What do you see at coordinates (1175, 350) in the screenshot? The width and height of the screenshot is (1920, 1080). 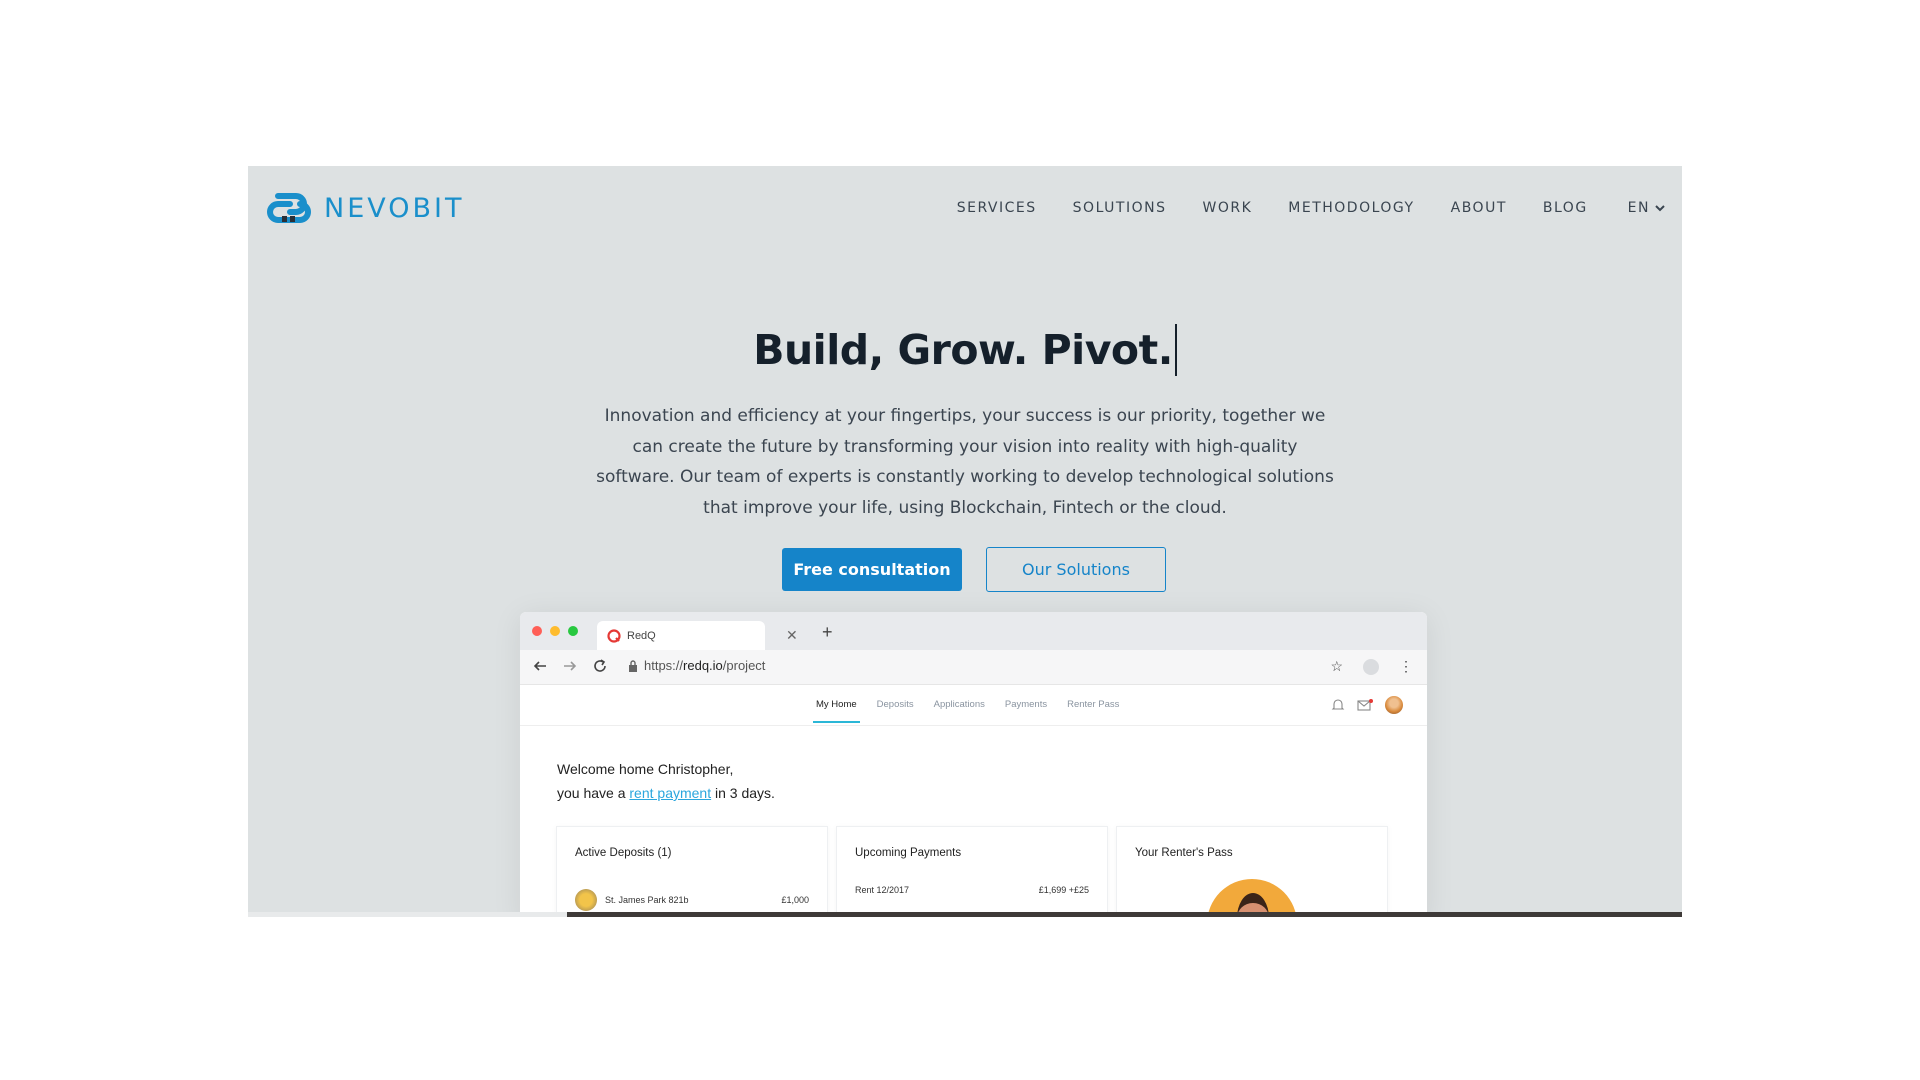 I see `text-cursor` at bounding box center [1175, 350].